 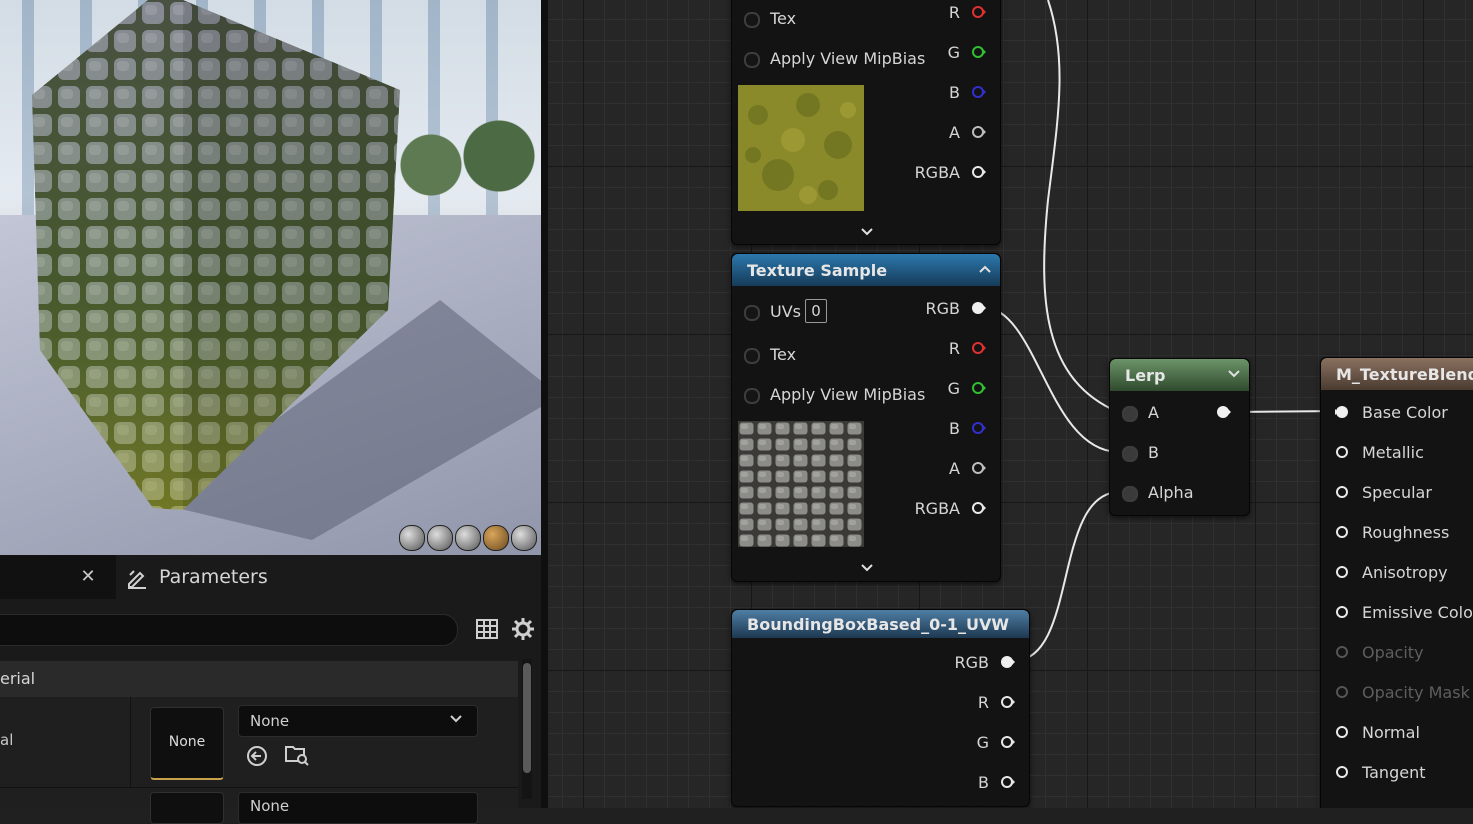 I want to click on plane-icon, so click(x=468, y=538).